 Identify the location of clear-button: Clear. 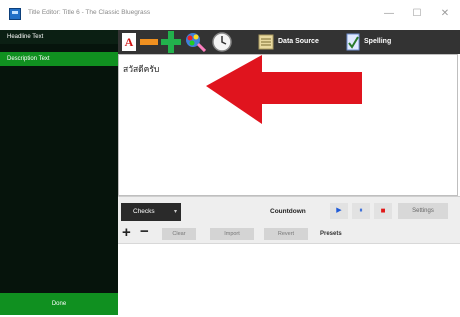
(179, 234).